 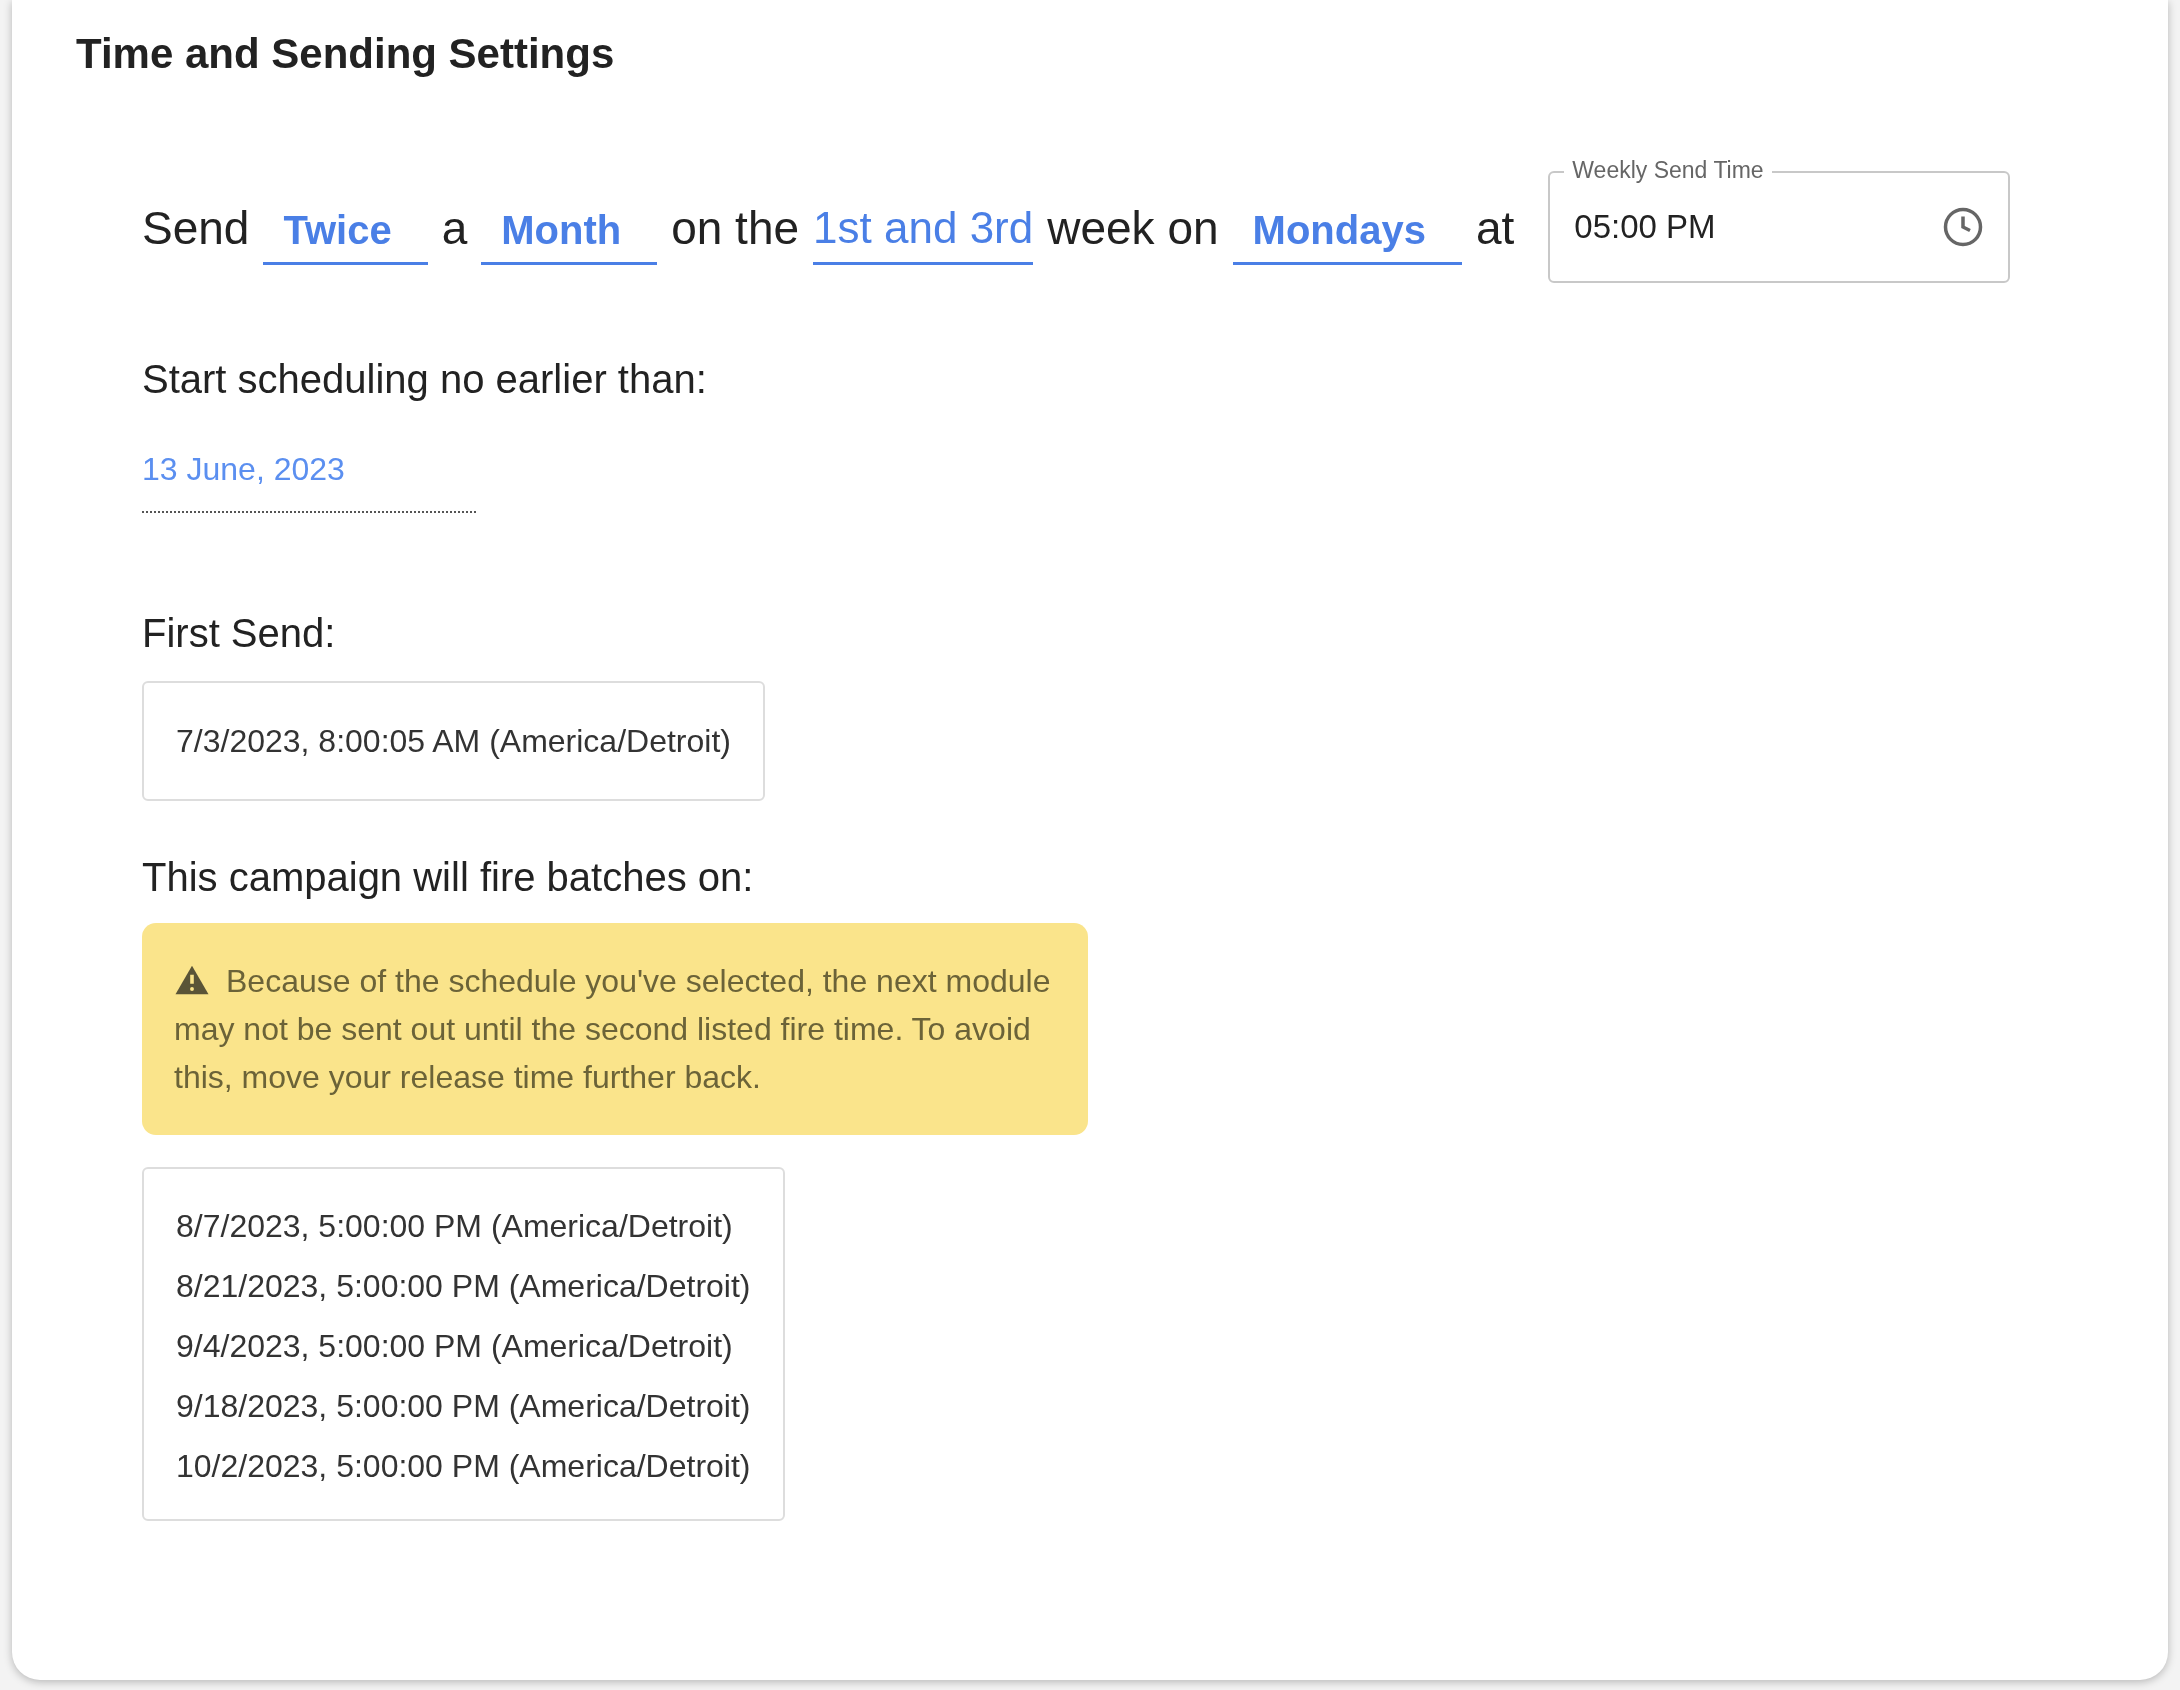 I want to click on clock-icon, so click(x=1963, y=227).